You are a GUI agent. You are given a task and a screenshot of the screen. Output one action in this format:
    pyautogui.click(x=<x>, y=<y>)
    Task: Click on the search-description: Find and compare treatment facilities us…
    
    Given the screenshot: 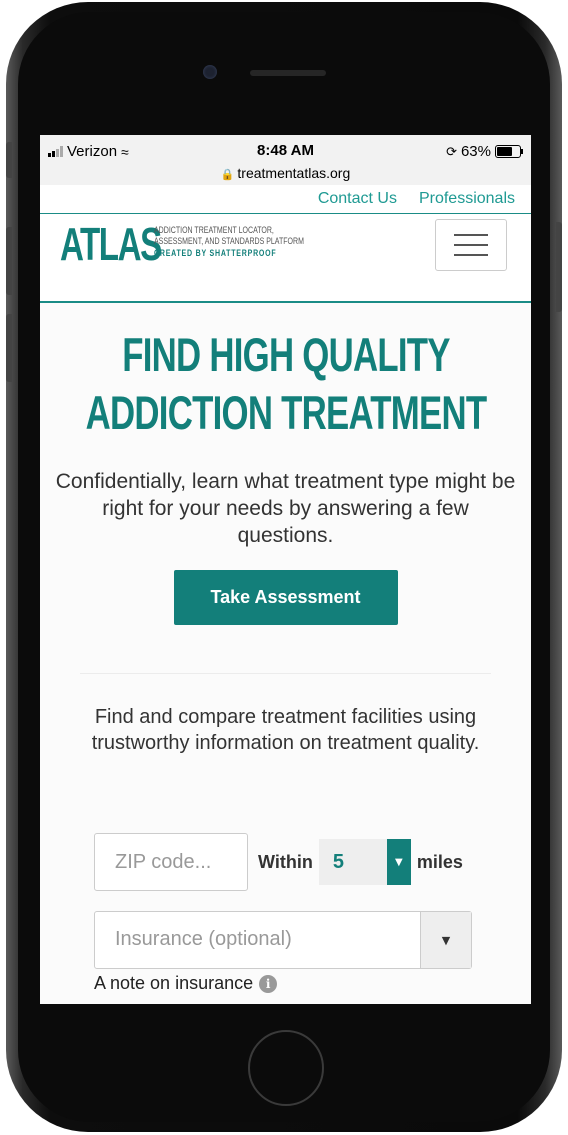 What is the action you would take?
    pyautogui.click(x=285, y=730)
    